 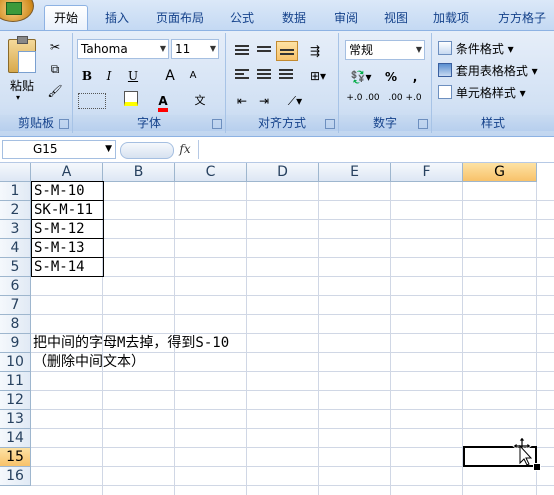 What do you see at coordinates (15, 172) in the screenshot?
I see `select-all-corner` at bounding box center [15, 172].